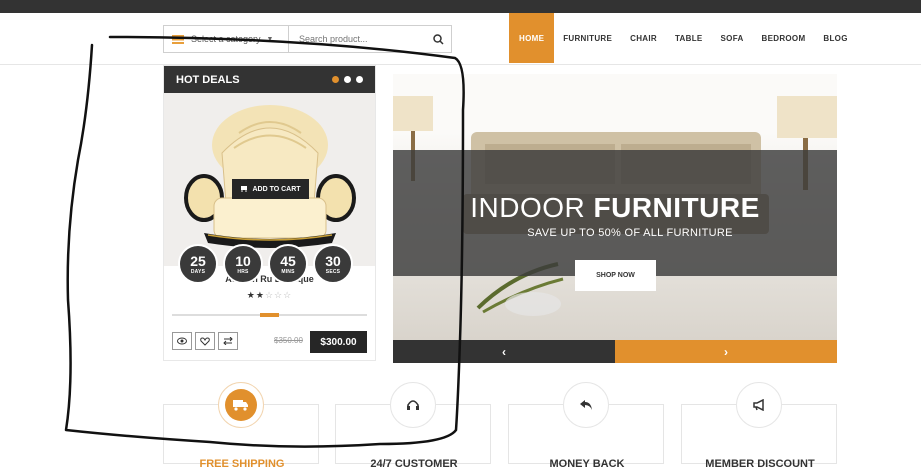 This screenshot has height=470, width=921. I want to click on timer-unit: SECS, so click(333, 271).